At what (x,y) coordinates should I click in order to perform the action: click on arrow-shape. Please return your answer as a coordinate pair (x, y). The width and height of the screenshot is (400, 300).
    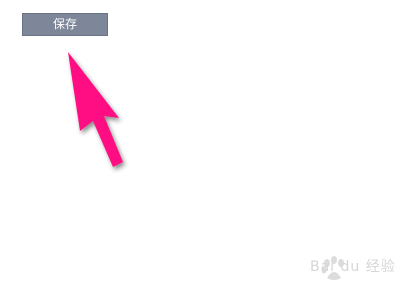
    Looking at the image, I should click on (95, 109).